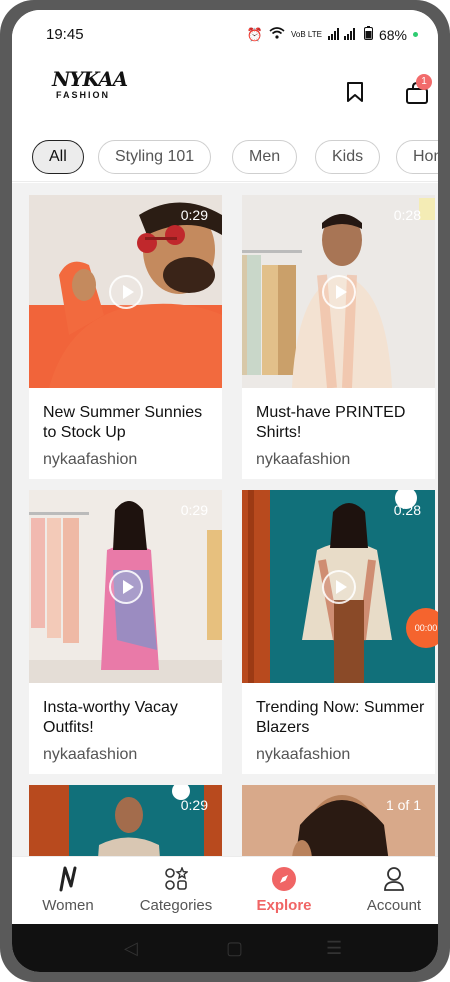  I want to click on signal-icon, so click(342, 35).